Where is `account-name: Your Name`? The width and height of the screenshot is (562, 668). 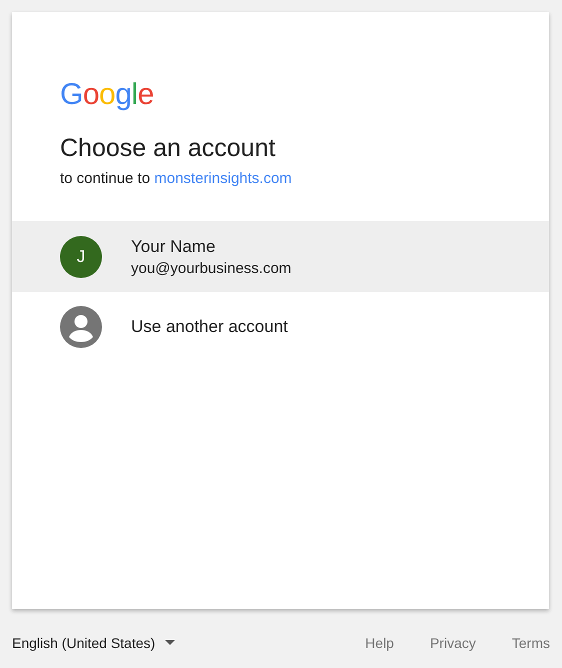 account-name: Your Name is located at coordinates (173, 246).